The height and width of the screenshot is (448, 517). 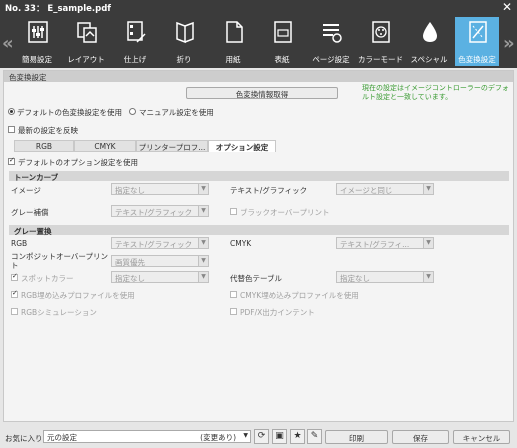 I want to click on reflect-latest-label: 最新の設定を反映, so click(x=48, y=130).